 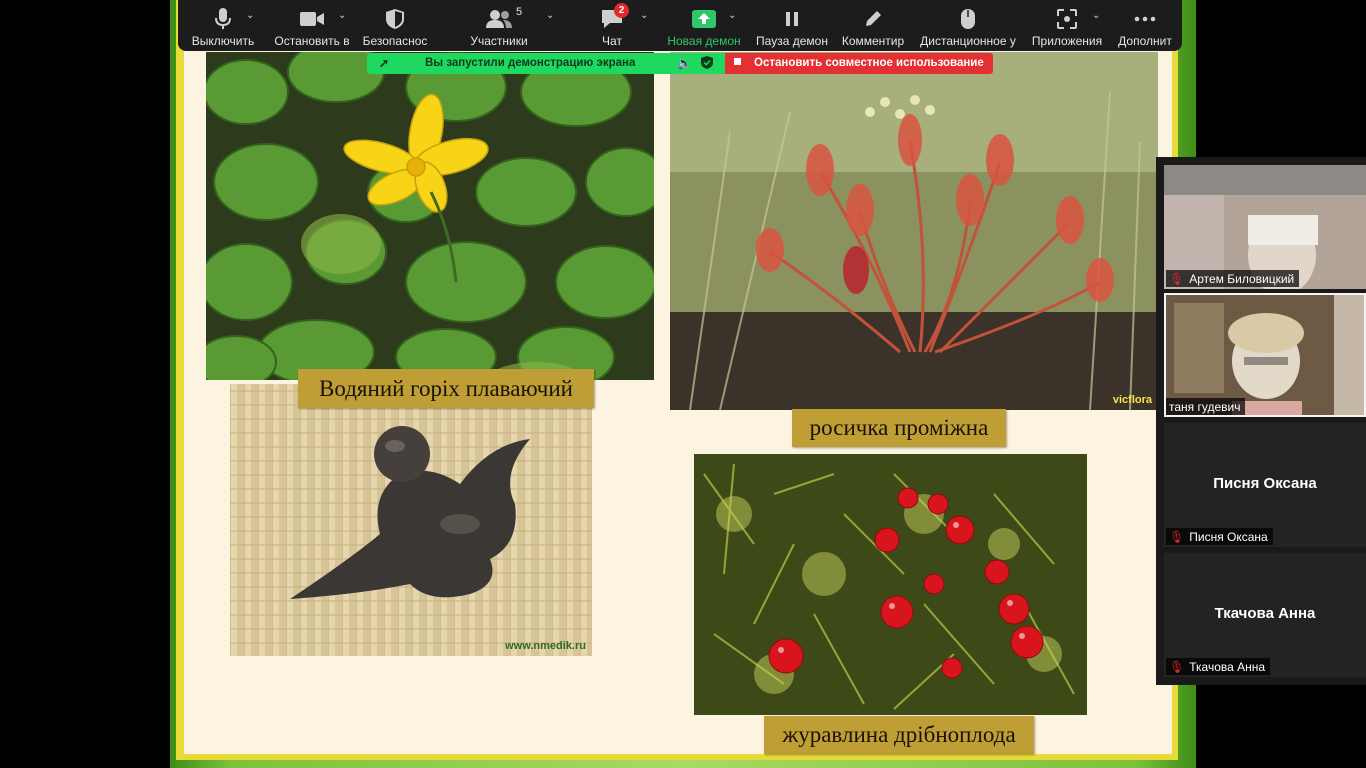 I want to click on participant-tile: Писня Оксана 🎙︎ Писня Оксана, so click(x=1265, y=485).